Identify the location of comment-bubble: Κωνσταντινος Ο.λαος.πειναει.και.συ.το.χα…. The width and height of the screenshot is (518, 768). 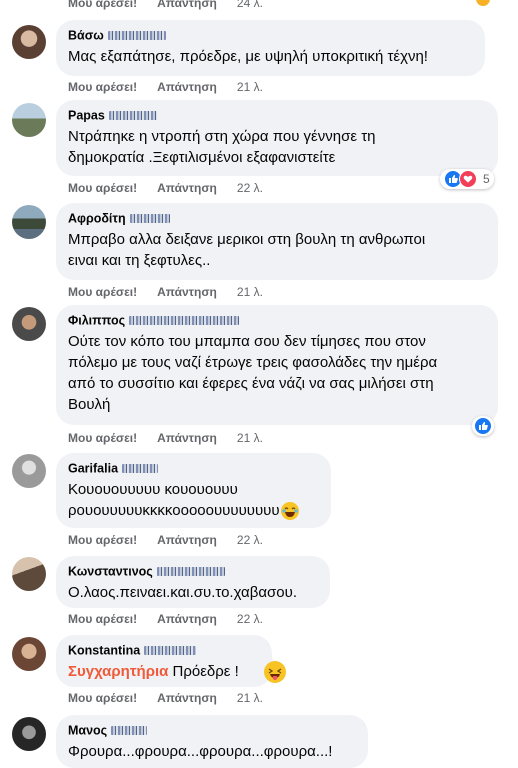
(193, 582).